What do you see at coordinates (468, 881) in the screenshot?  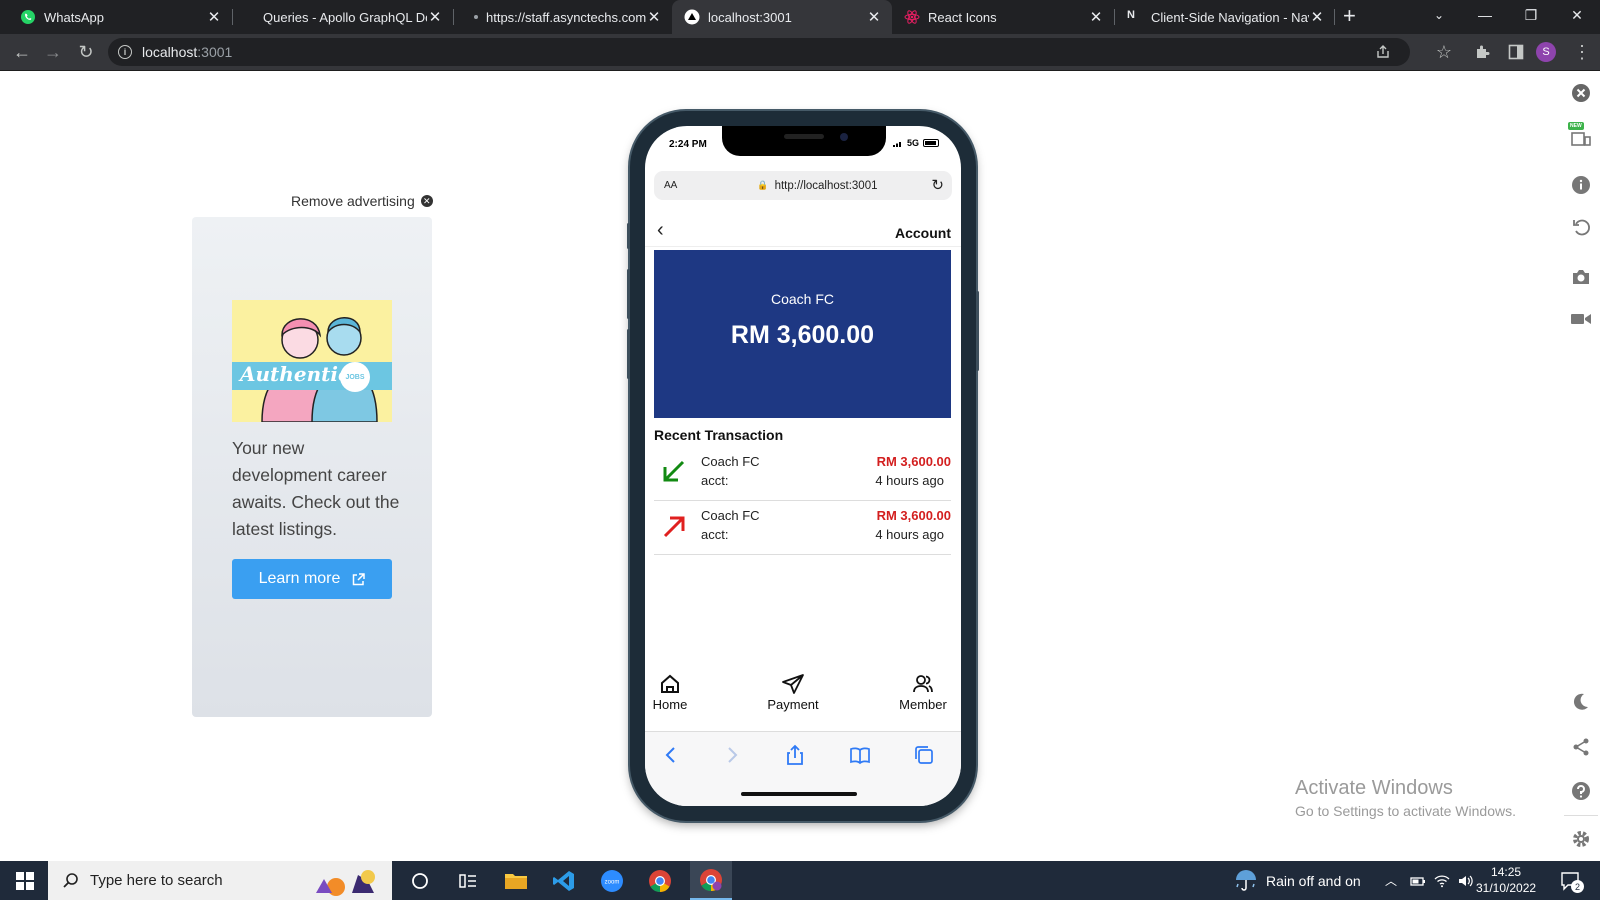 I see `widgets-icon` at bounding box center [468, 881].